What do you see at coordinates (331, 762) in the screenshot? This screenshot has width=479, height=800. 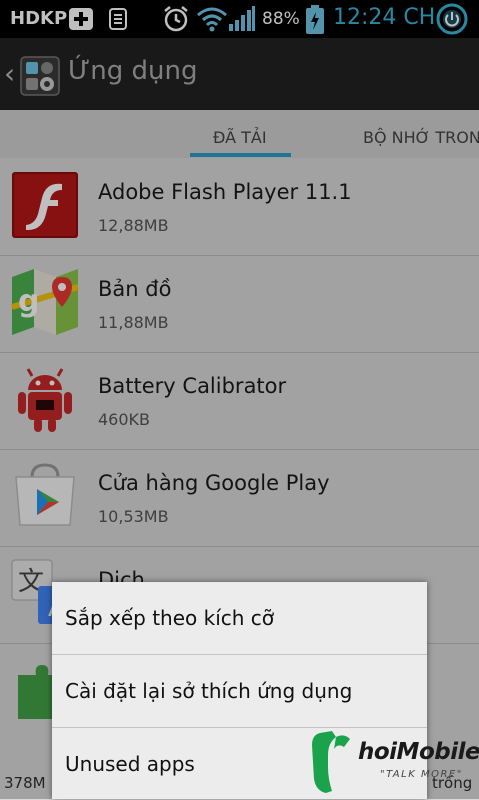 I see `phone-logo-icon` at bounding box center [331, 762].